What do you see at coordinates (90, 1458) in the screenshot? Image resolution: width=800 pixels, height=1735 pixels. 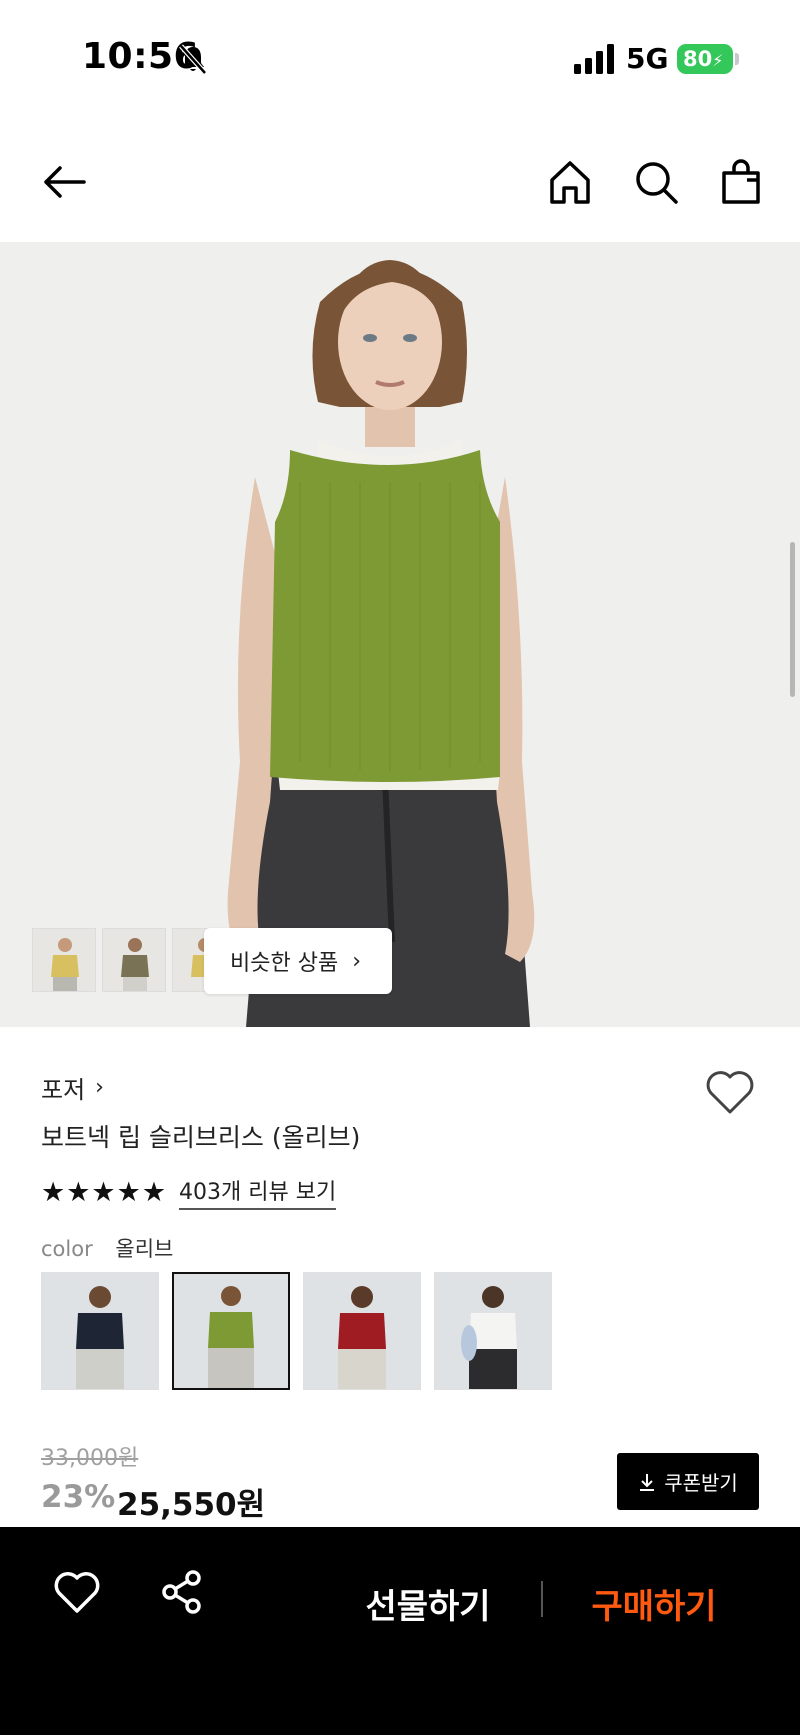 I see `original-price: 33,000원` at bounding box center [90, 1458].